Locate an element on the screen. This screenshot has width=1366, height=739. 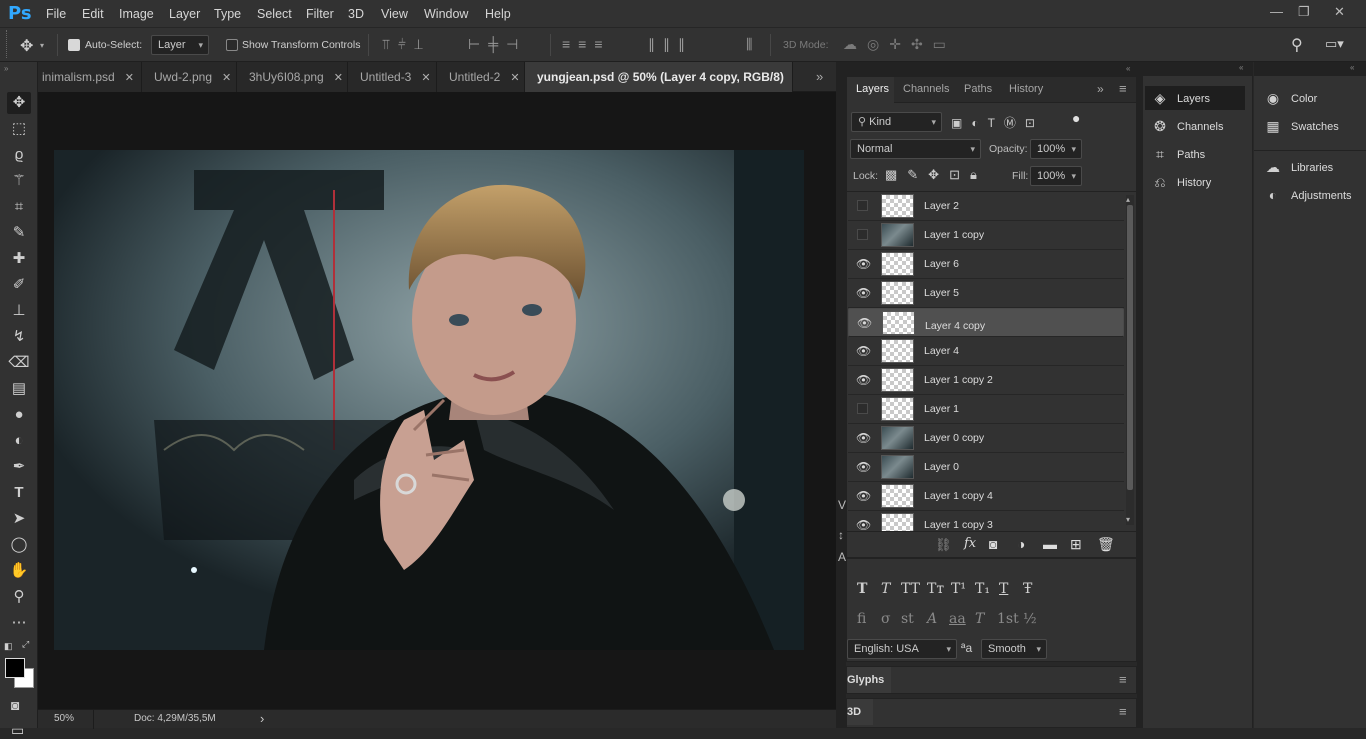
fractions-icon: ½ is located at coordinates (1030, 619).